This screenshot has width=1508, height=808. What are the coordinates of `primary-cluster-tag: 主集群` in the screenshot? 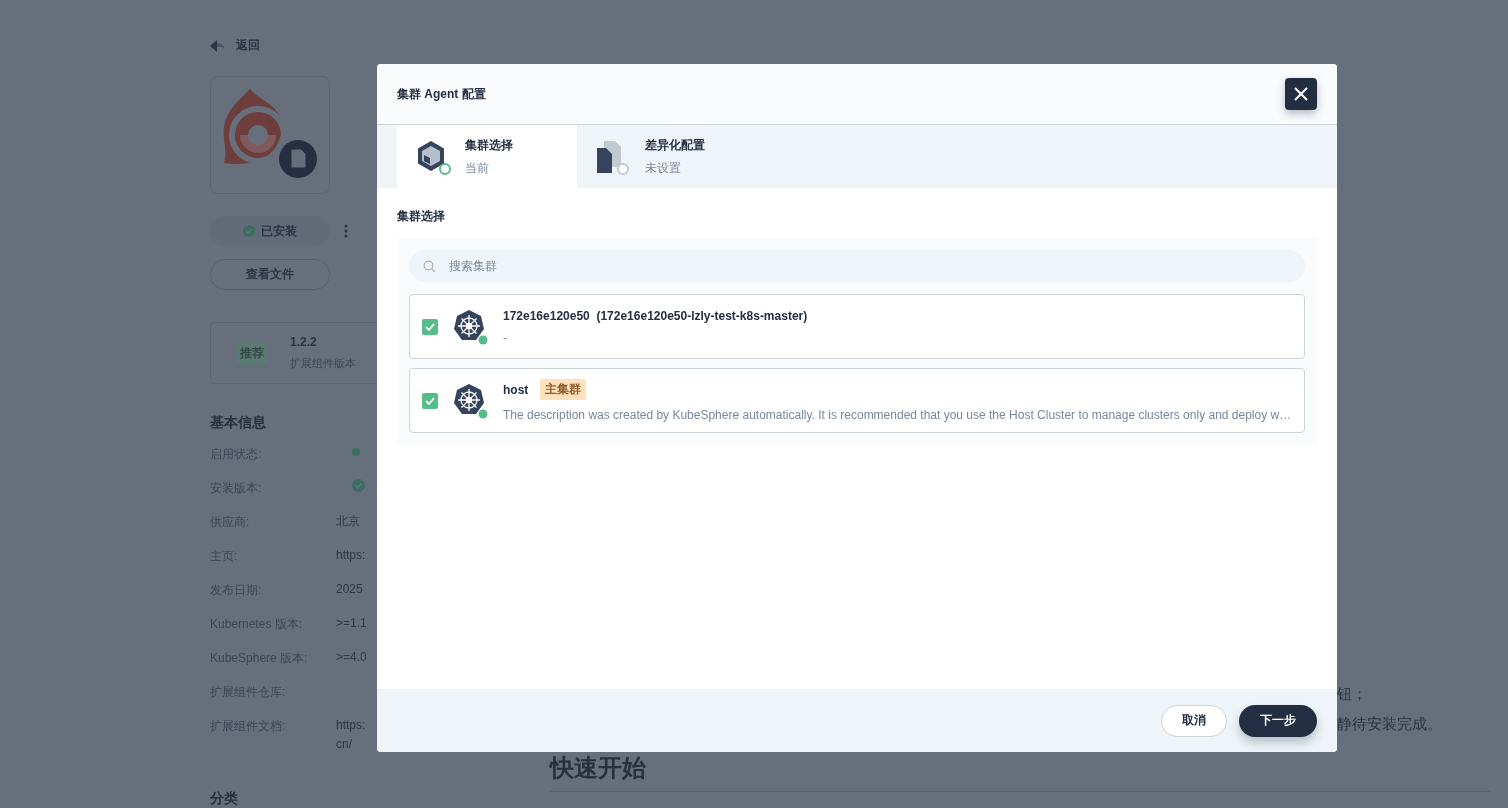 It's located at (563, 389).